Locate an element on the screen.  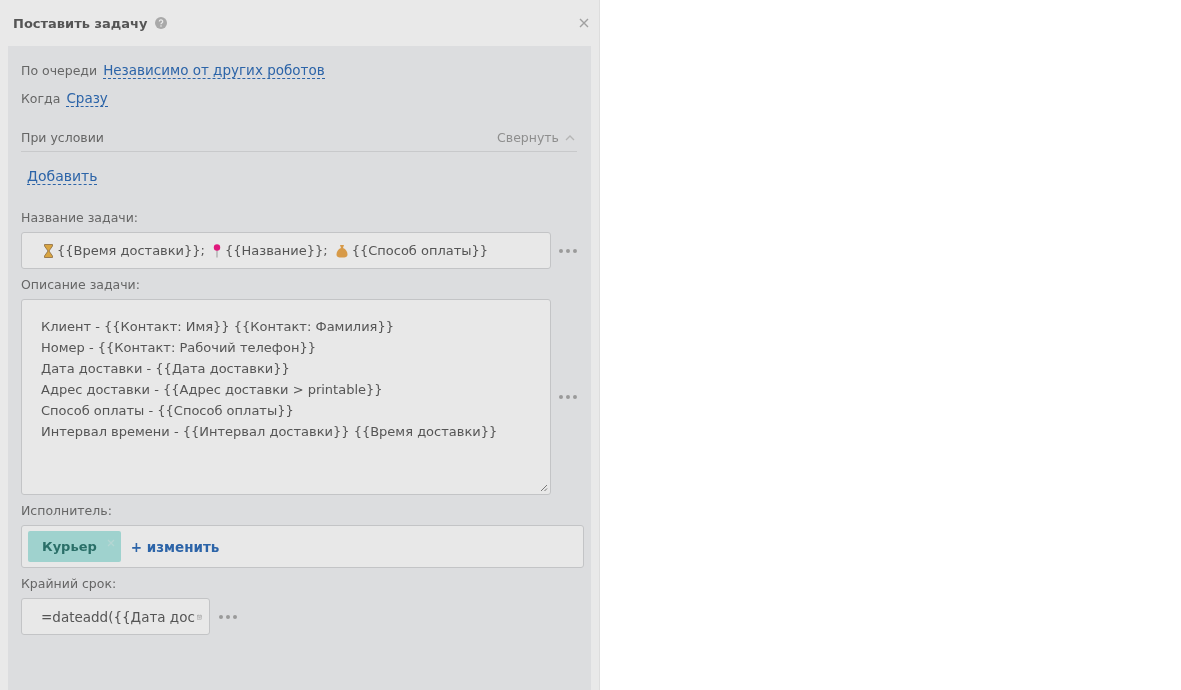
money-bag-icon is located at coordinates (341, 250).